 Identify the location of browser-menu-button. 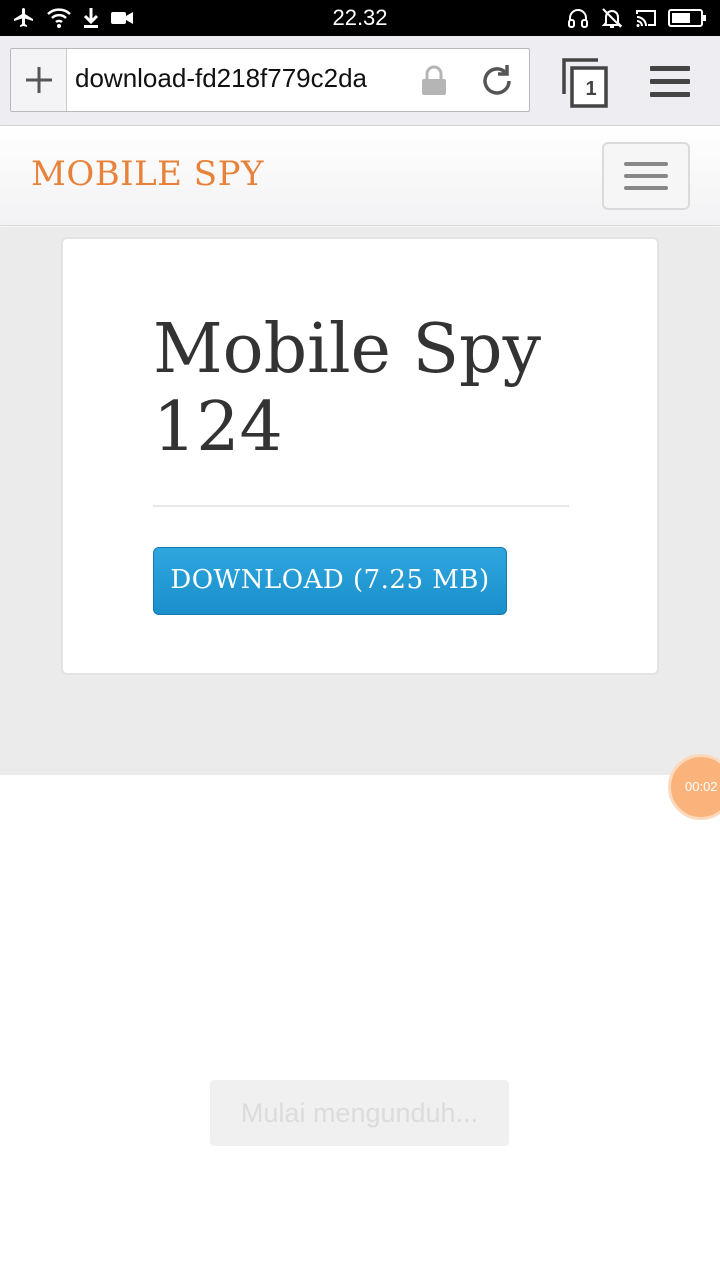
(670, 83).